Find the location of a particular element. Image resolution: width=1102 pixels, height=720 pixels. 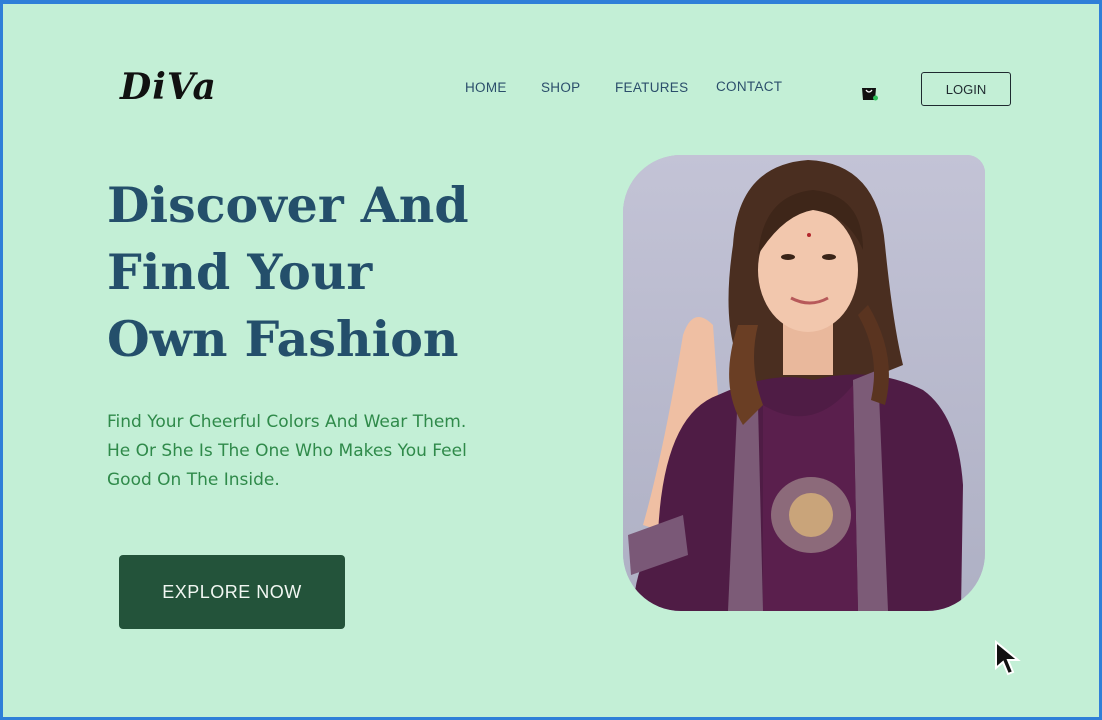

login-button: LOGIN is located at coordinates (966, 89).